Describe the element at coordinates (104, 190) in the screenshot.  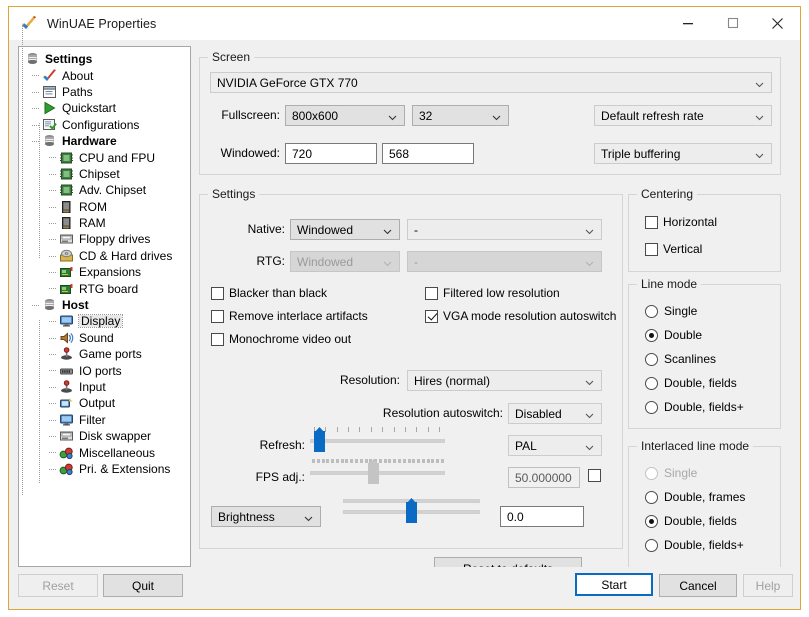
I see `sidebar-item-adv-chipset: Adv. Chipset` at that location.